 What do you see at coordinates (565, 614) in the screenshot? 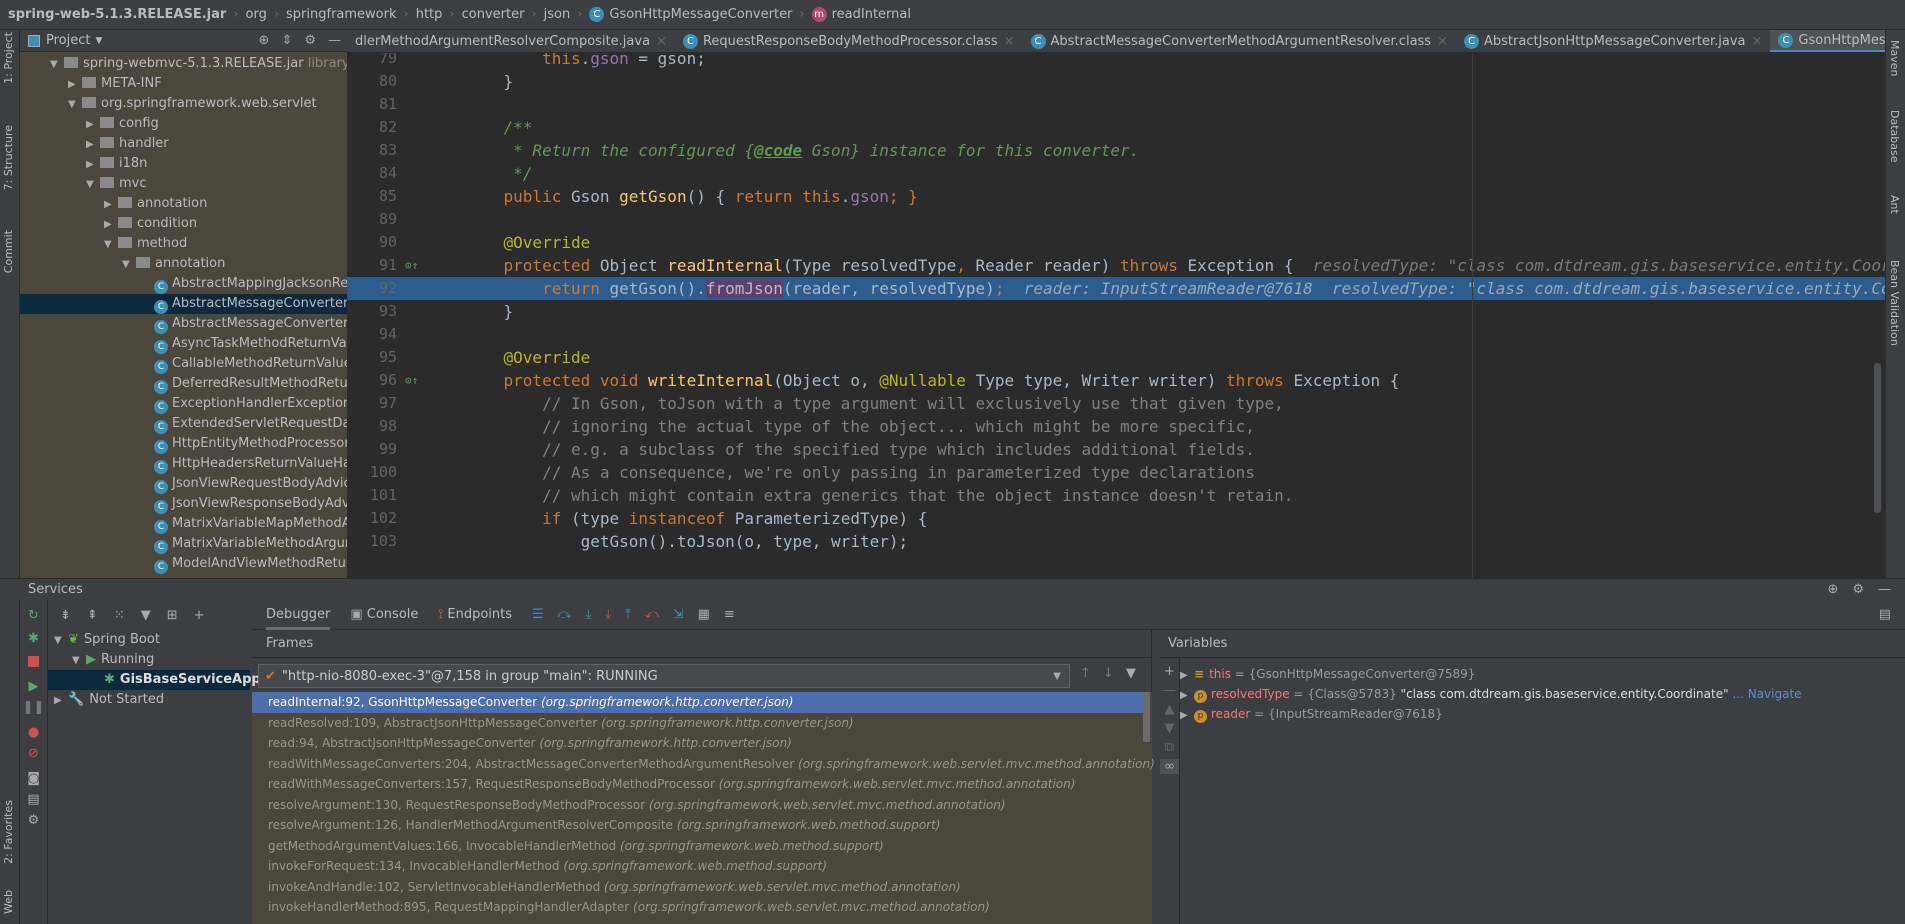
I see `step-over-icon: ⤼` at bounding box center [565, 614].